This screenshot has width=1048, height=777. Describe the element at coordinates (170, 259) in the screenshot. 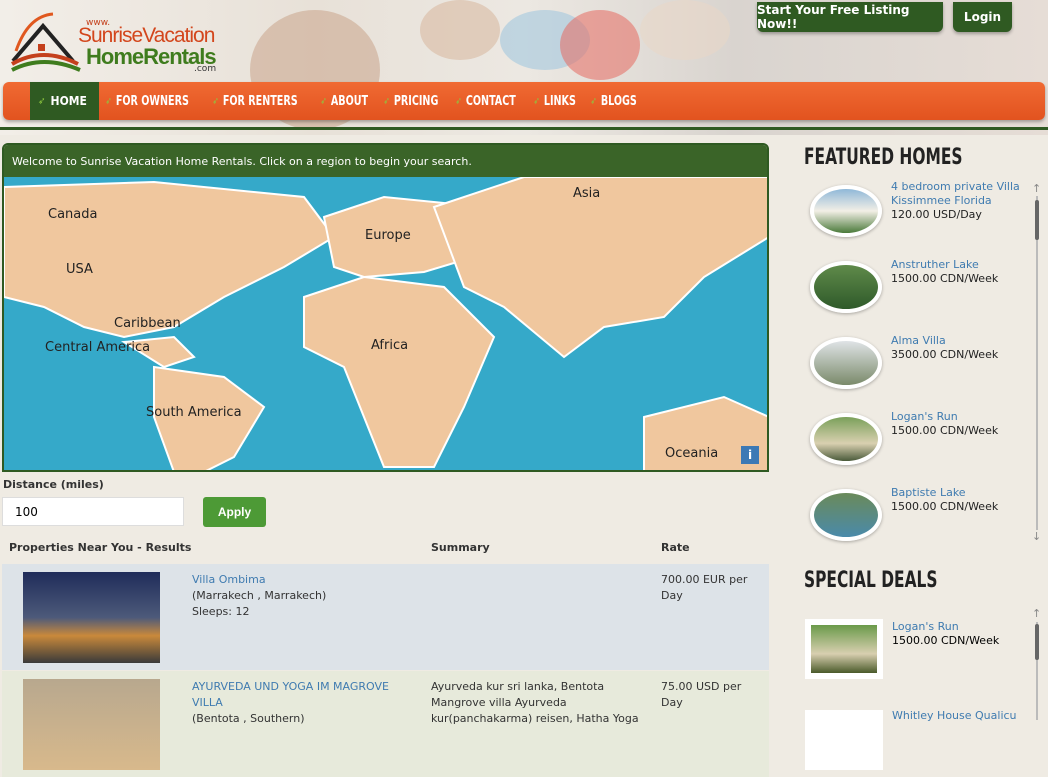

I see `north-america-shape` at that location.